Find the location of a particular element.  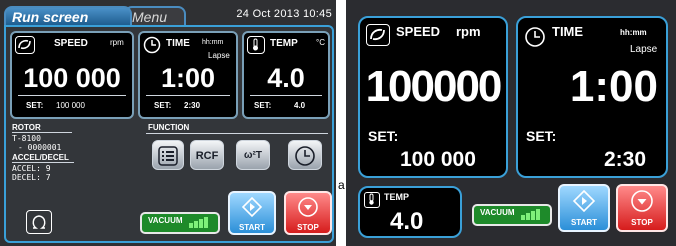

date-time: 24 Oct 2013 10:45 is located at coordinates (284, 14).